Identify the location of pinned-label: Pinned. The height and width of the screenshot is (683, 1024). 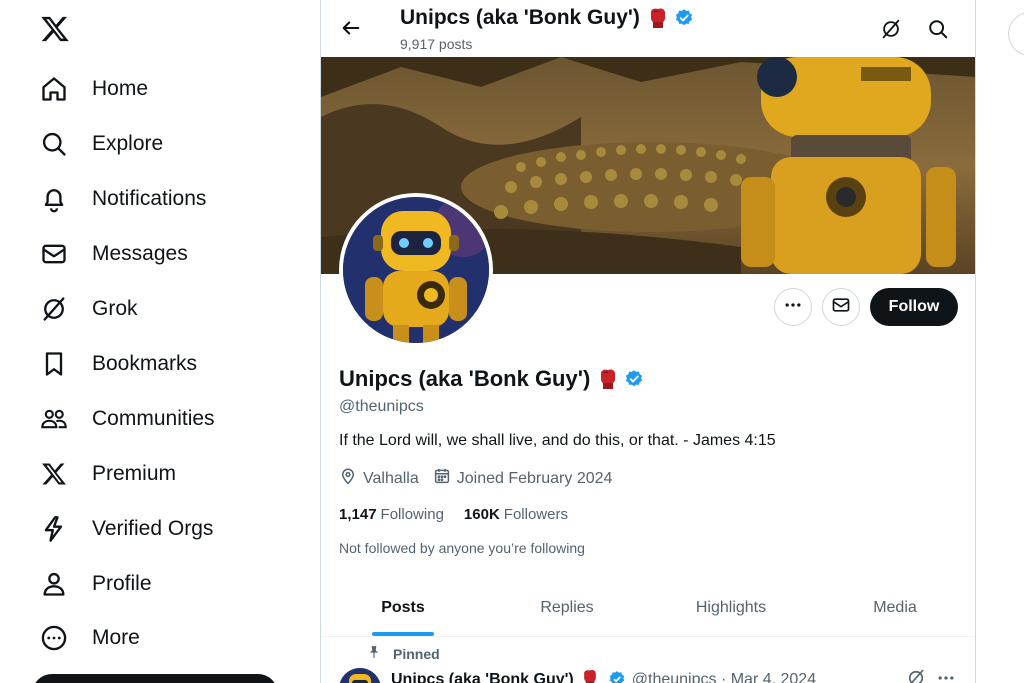
(416, 653).